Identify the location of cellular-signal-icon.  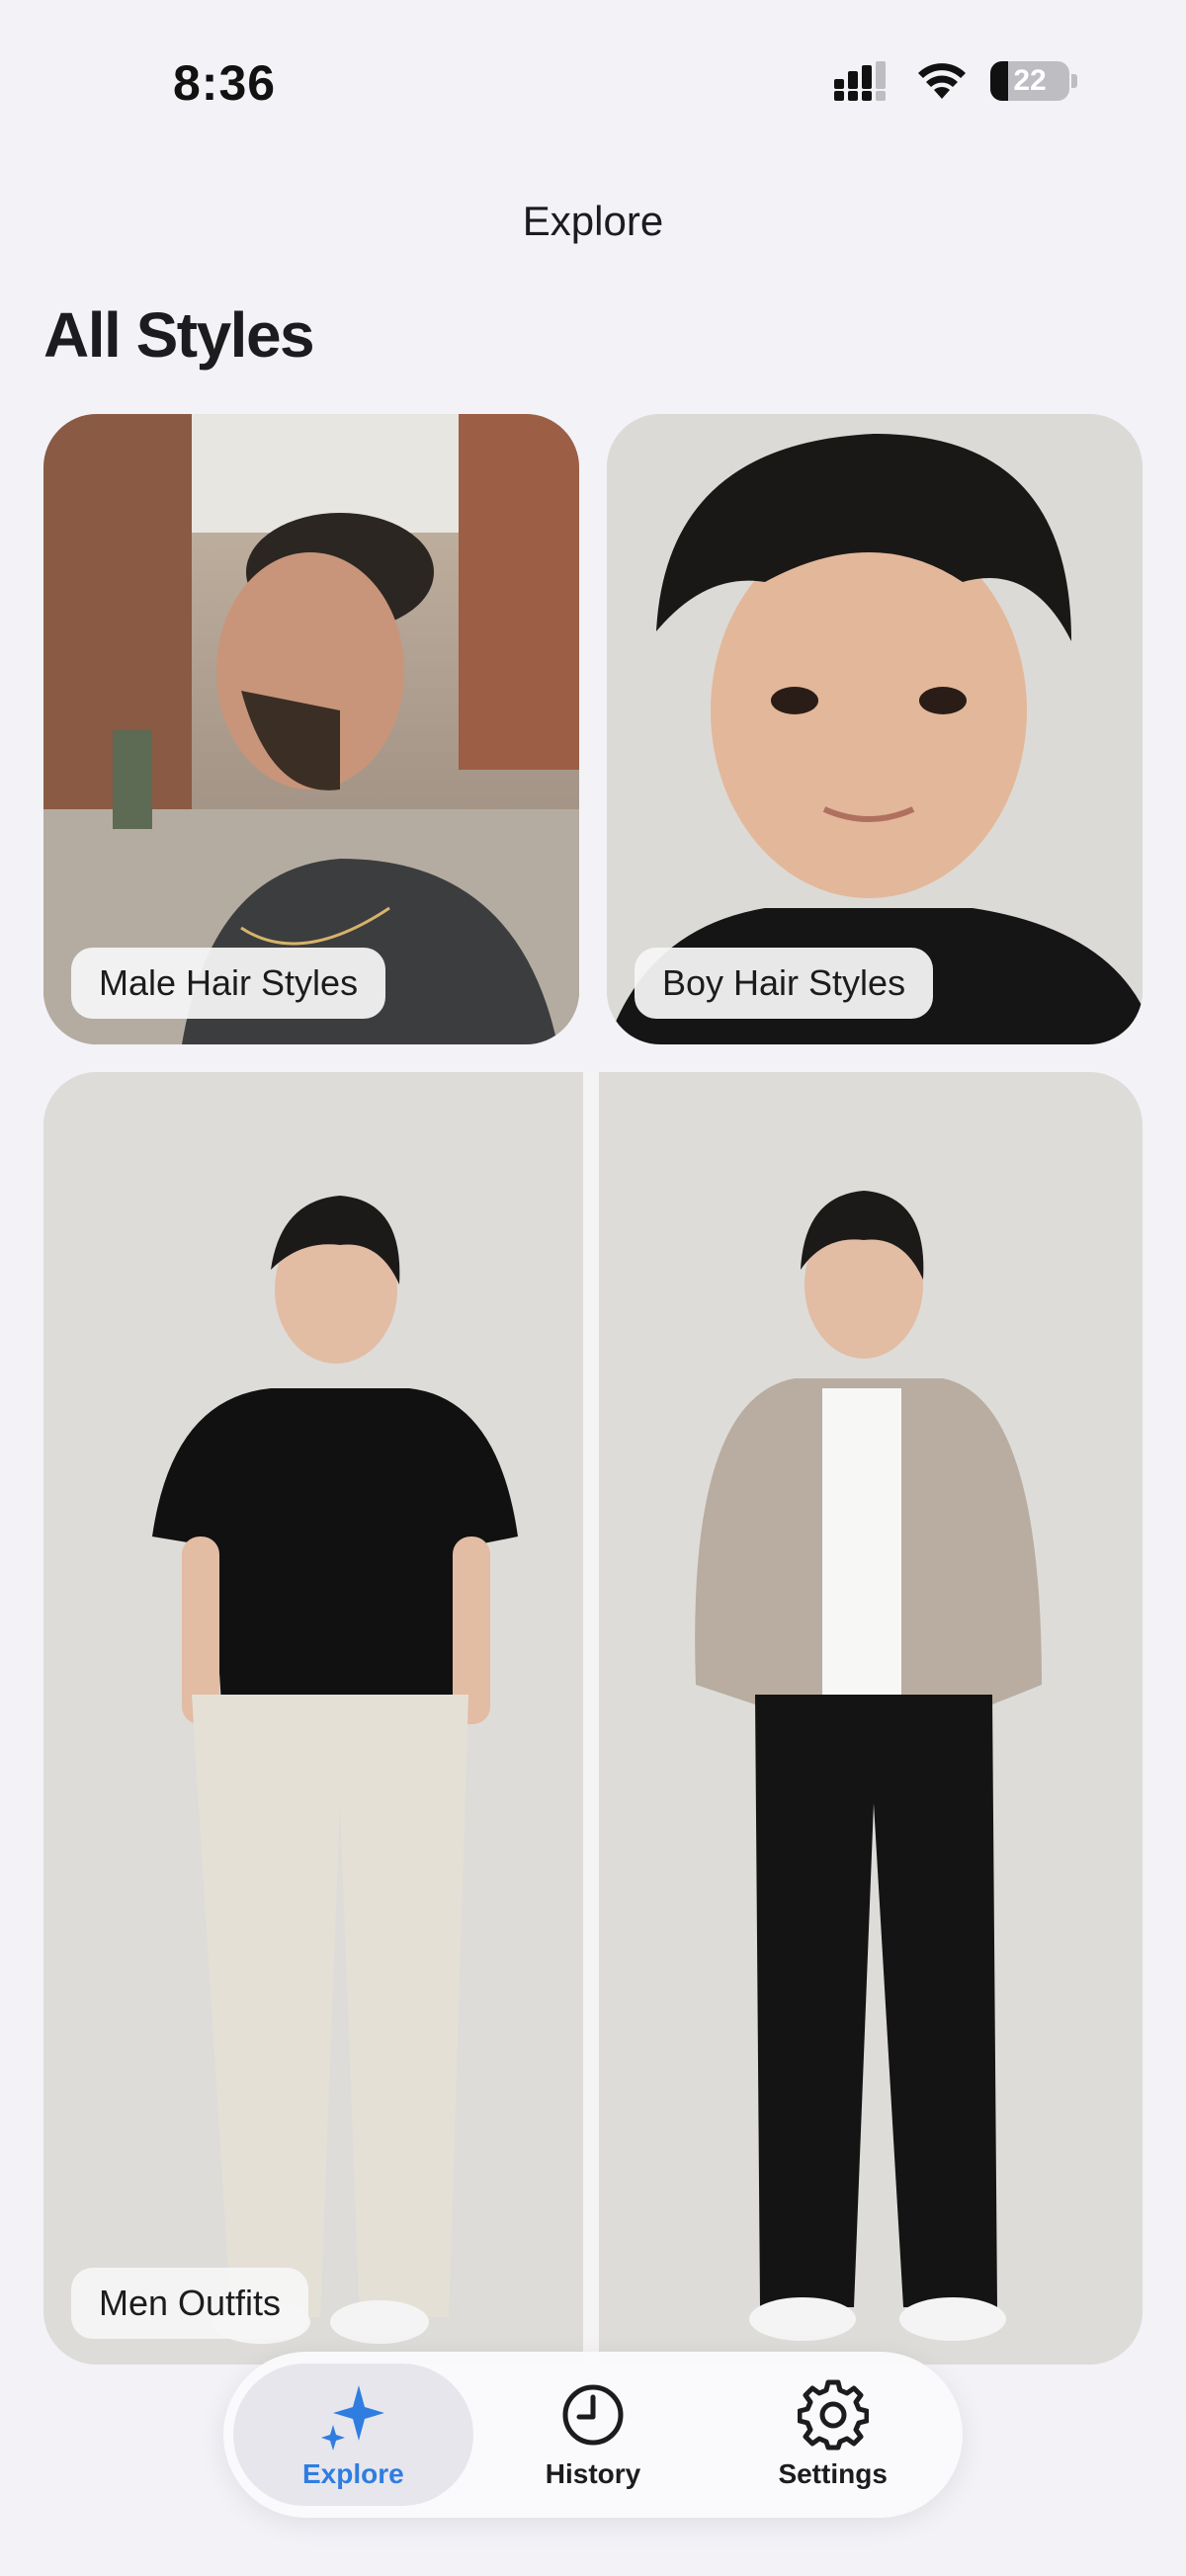
(860, 81).